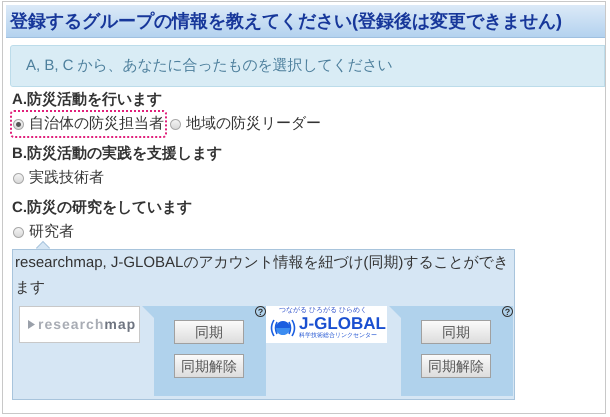 The width and height of the screenshot is (610, 417). I want to click on section-heading: C.防災の研究をしています, so click(102, 208).